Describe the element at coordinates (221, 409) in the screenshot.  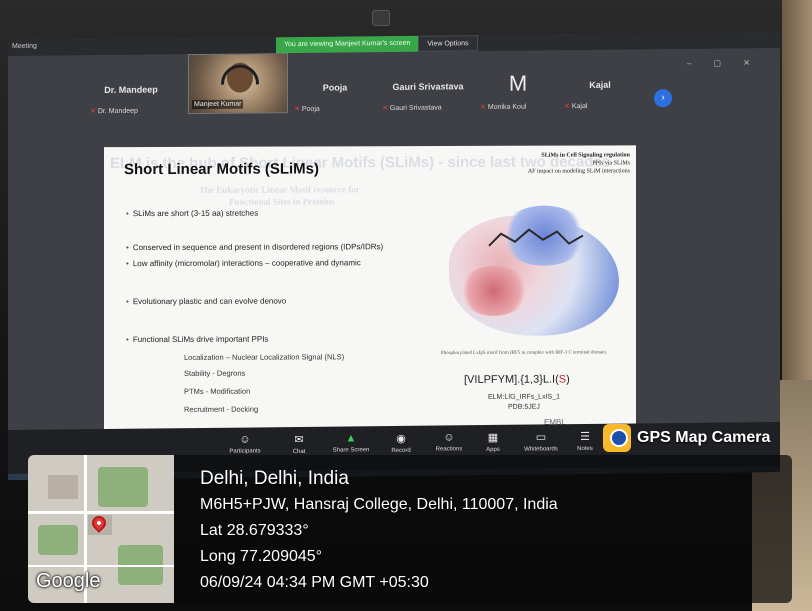
I see `sub-bullet: Recruitment - Docking` at that location.